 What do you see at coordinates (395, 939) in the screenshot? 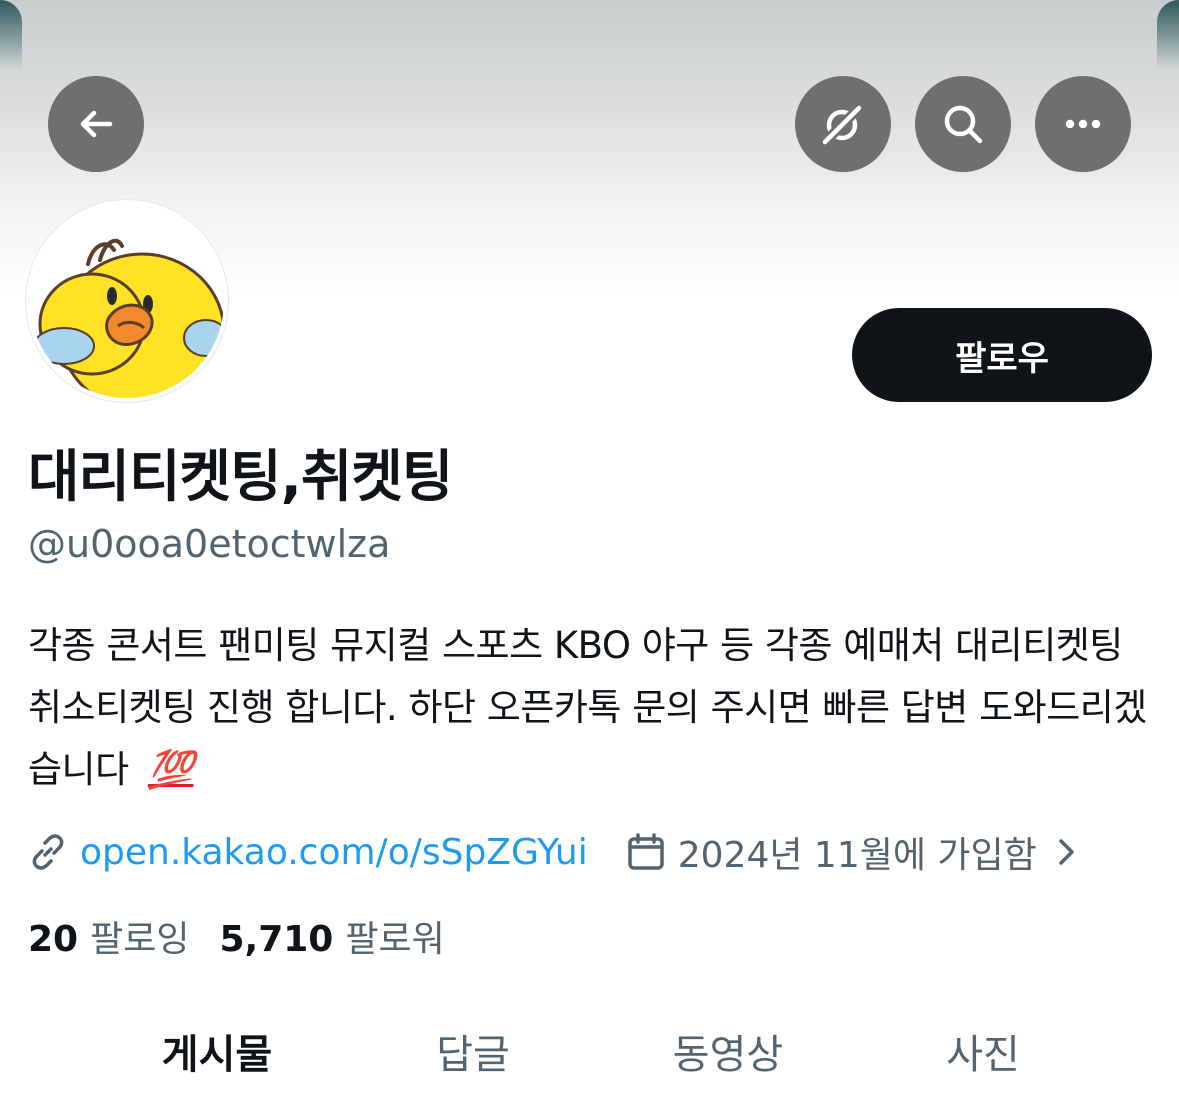
I see `followers-label: 팔로워` at bounding box center [395, 939].